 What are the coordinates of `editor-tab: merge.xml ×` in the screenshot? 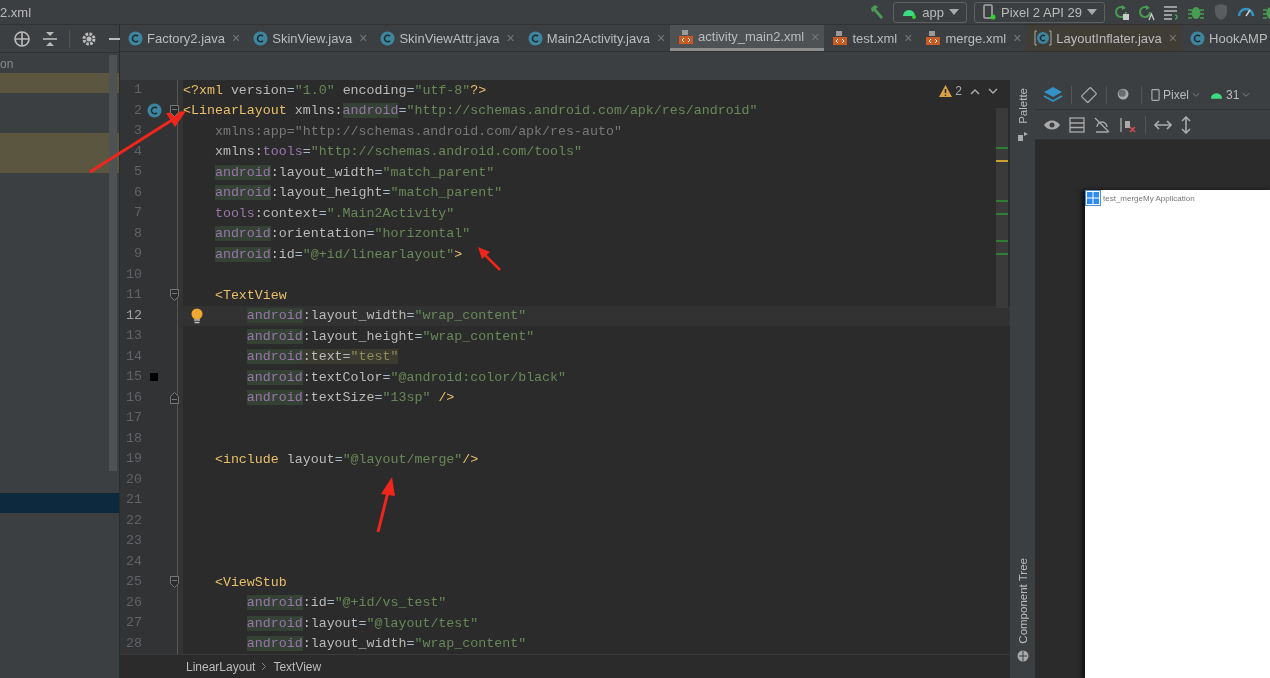 It's located at (972, 38).